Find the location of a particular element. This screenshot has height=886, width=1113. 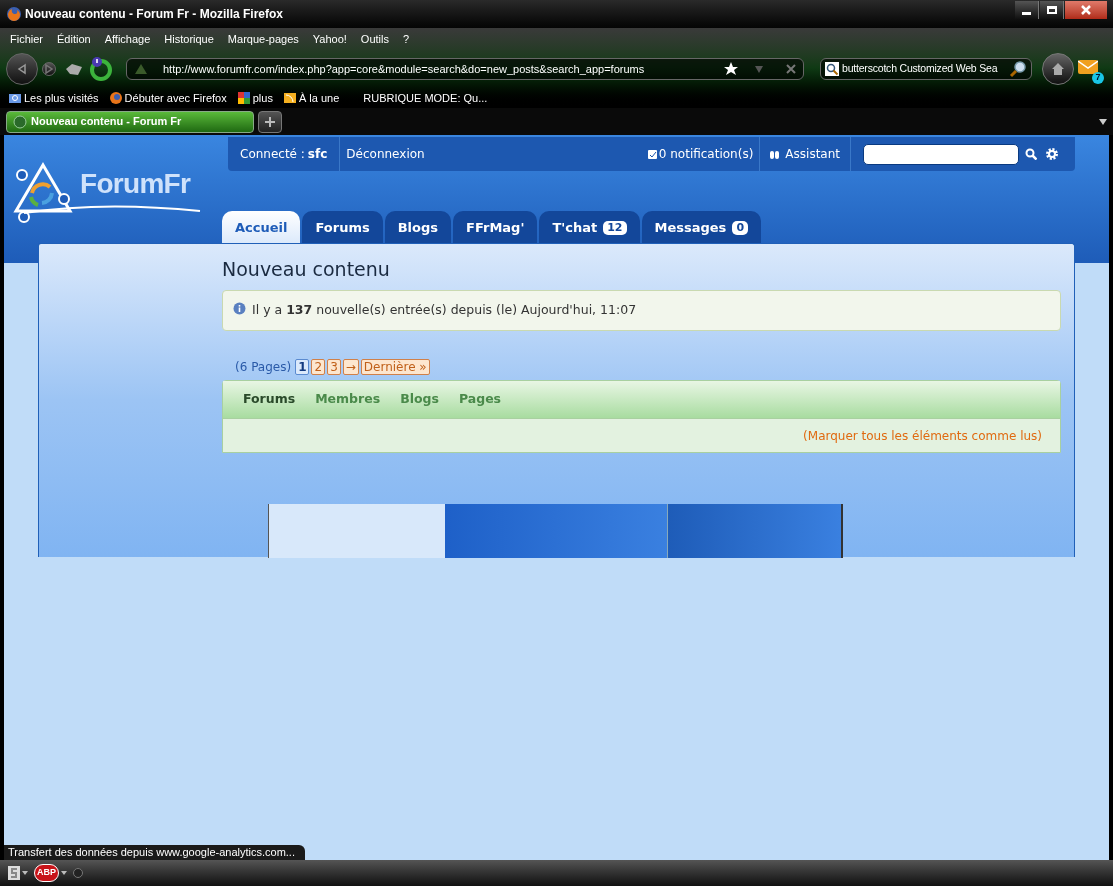

plus-icon is located at coordinates (270, 121).